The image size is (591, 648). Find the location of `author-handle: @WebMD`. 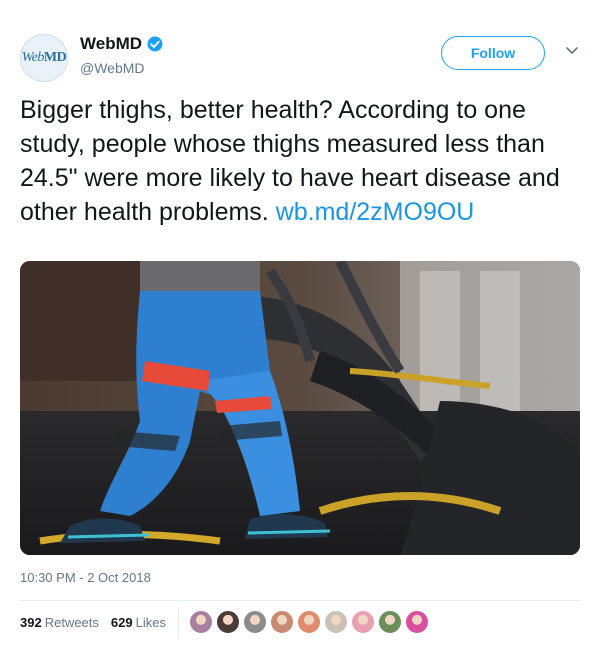

author-handle: @WebMD is located at coordinates (122, 68).